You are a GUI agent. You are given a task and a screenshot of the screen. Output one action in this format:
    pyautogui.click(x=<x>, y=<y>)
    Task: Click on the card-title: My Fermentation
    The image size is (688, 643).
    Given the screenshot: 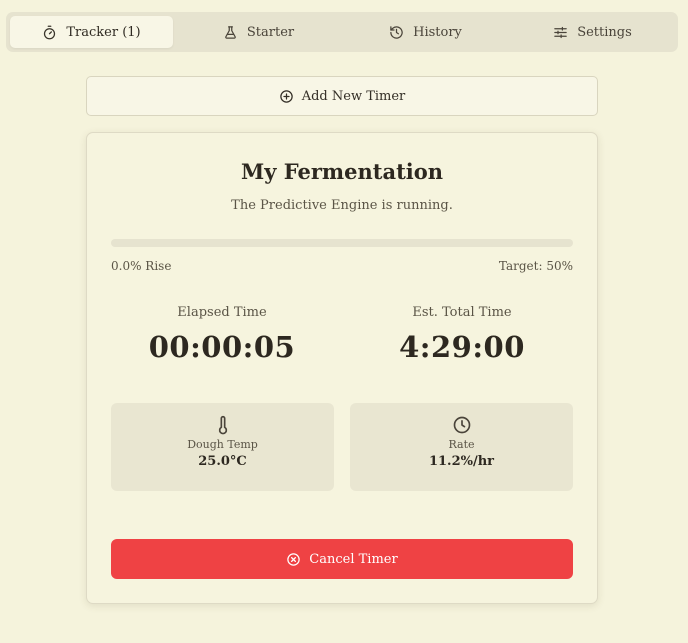 What is the action you would take?
    pyautogui.click(x=342, y=171)
    